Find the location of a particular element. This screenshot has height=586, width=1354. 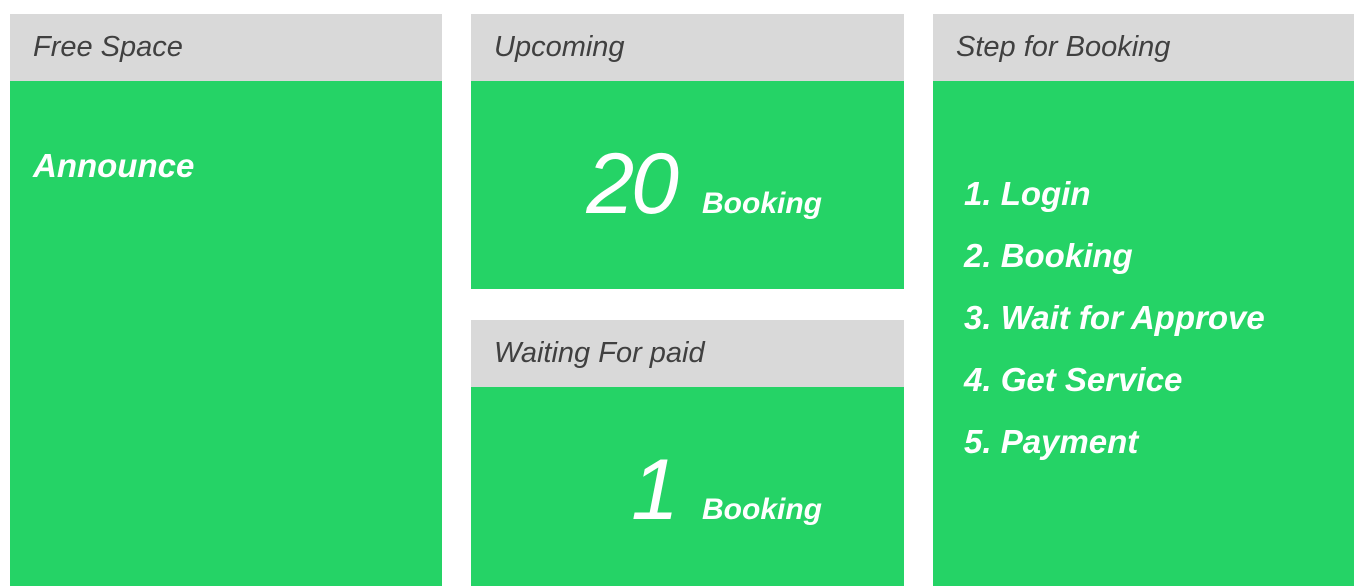

waiting-header: Waiting For paid is located at coordinates (687, 353).